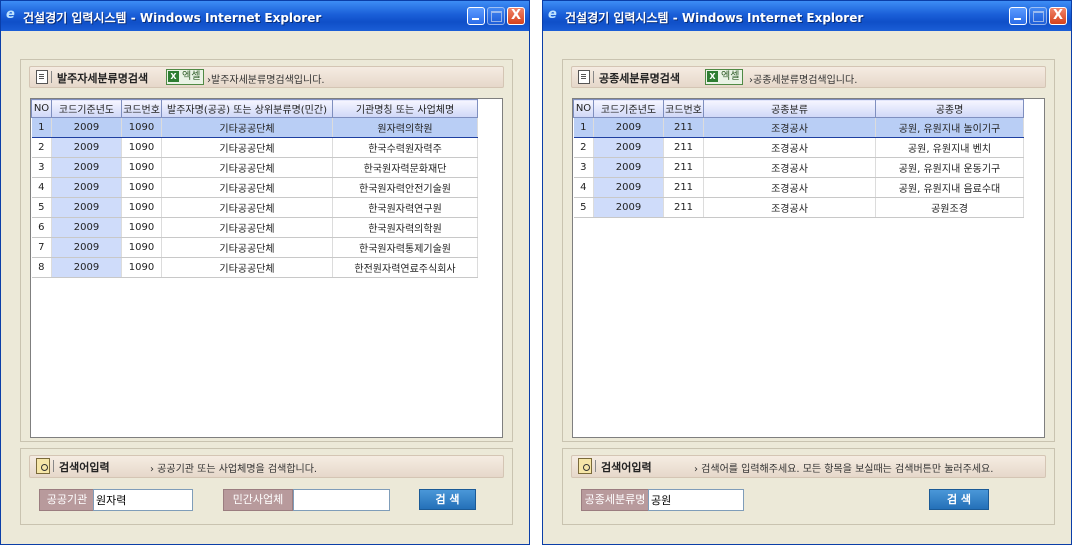  Describe the element at coordinates (405, 108) in the screenshot. I see `column-header: 기관명칭 또는 사업체명` at that location.